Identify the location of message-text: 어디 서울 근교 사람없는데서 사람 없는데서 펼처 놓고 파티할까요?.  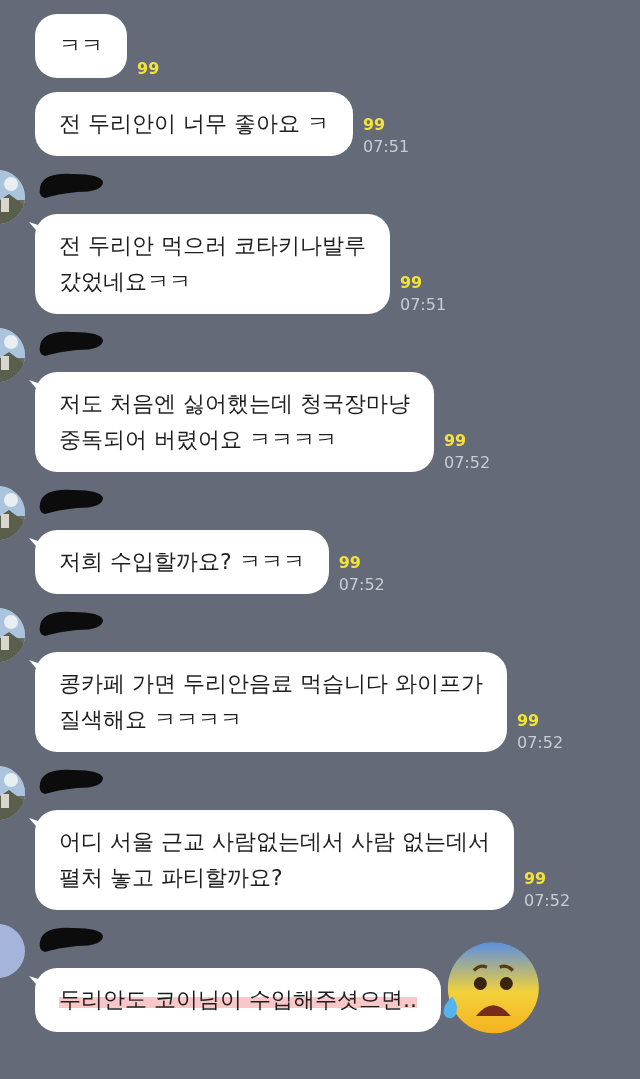
(274, 860).